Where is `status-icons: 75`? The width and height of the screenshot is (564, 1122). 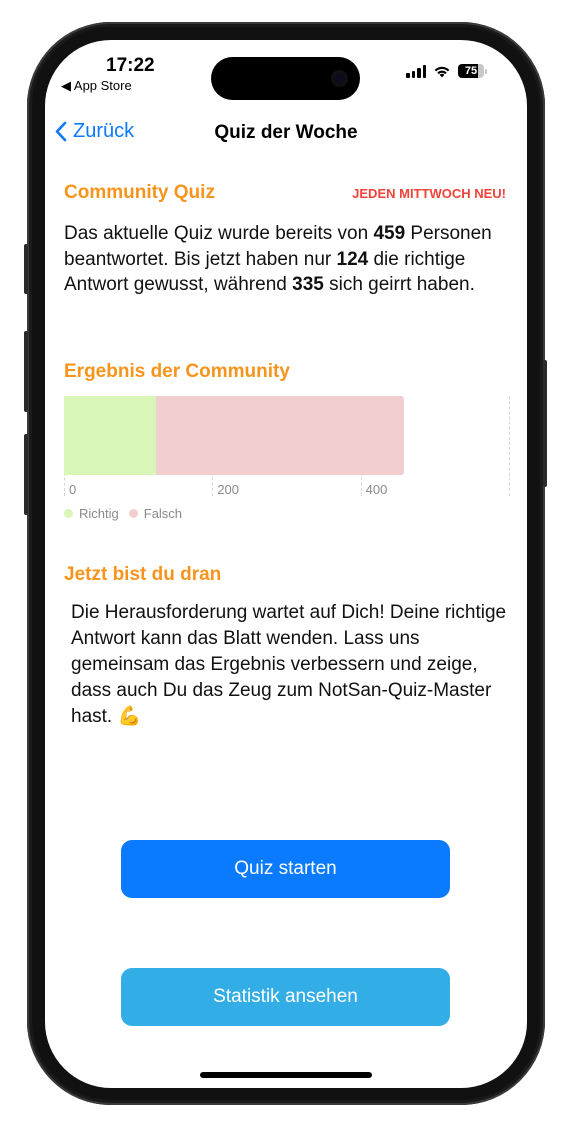 status-icons: 75 is located at coordinates (446, 71).